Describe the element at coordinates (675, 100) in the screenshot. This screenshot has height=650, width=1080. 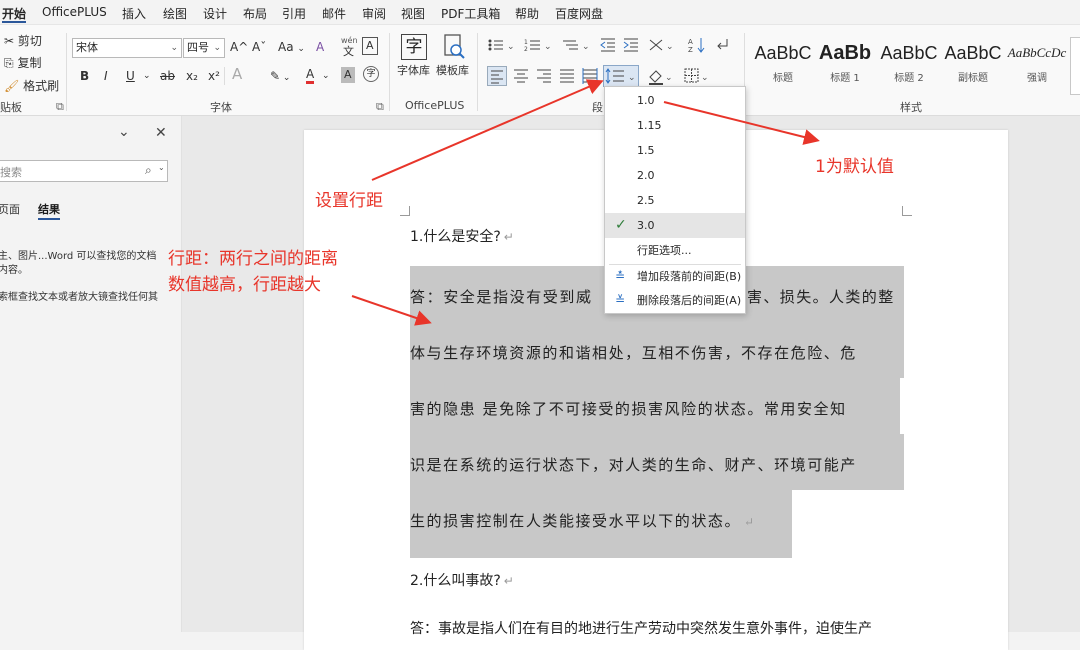
I see `line-spacing-option: 1.0` at that location.